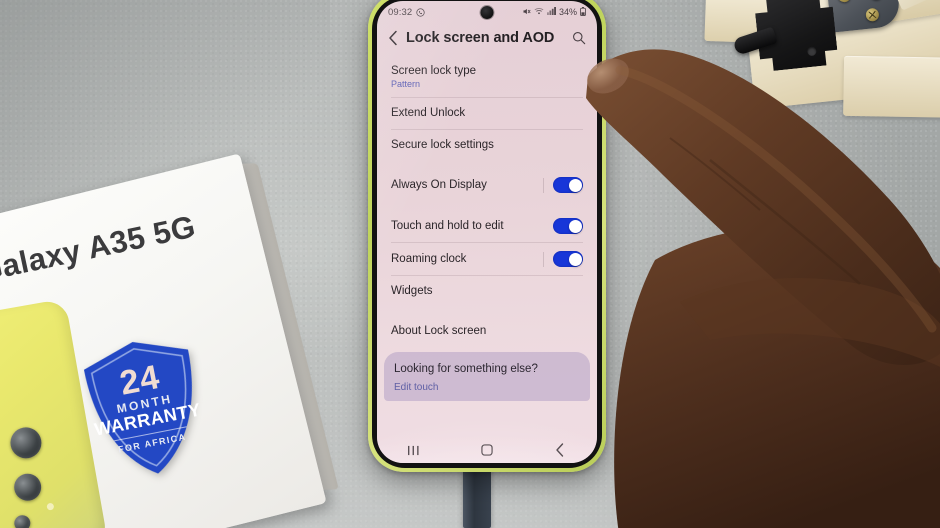  What do you see at coordinates (400, 12) in the screenshot?
I see `status-time: 09:32` at bounding box center [400, 12].